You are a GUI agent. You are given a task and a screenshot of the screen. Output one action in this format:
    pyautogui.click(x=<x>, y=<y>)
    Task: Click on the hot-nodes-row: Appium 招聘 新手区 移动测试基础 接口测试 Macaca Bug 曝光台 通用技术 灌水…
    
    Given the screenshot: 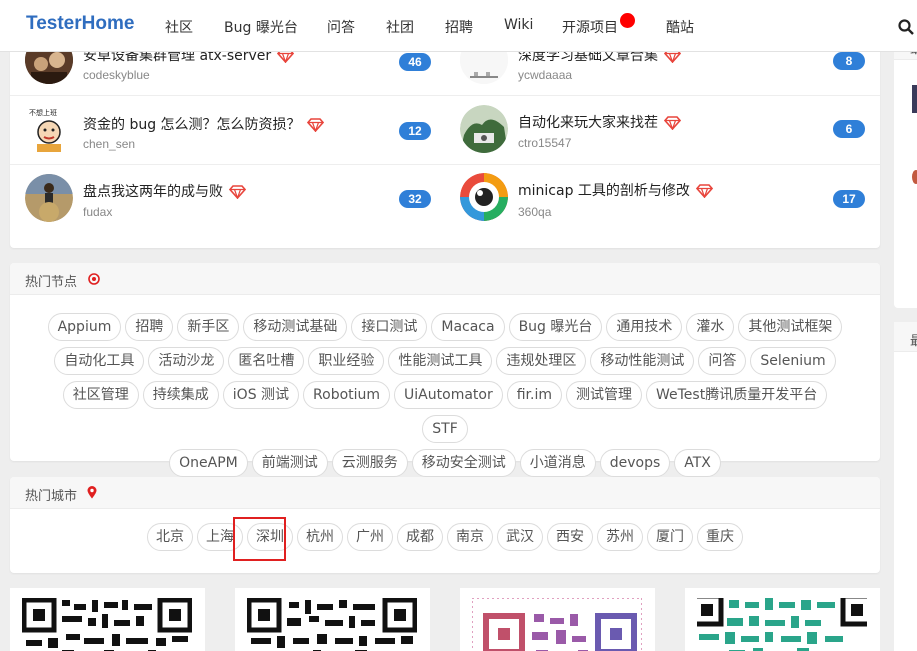 What is the action you would take?
    pyautogui.click(x=445, y=327)
    